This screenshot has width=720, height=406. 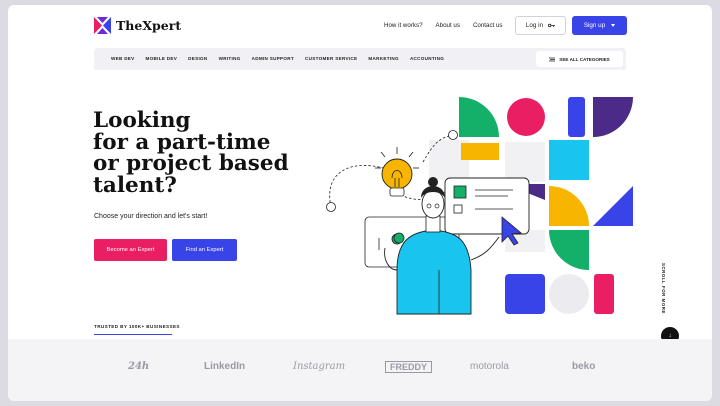 What do you see at coordinates (480, 151) in the screenshot?
I see `yellow-rect-shape` at bounding box center [480, 151].